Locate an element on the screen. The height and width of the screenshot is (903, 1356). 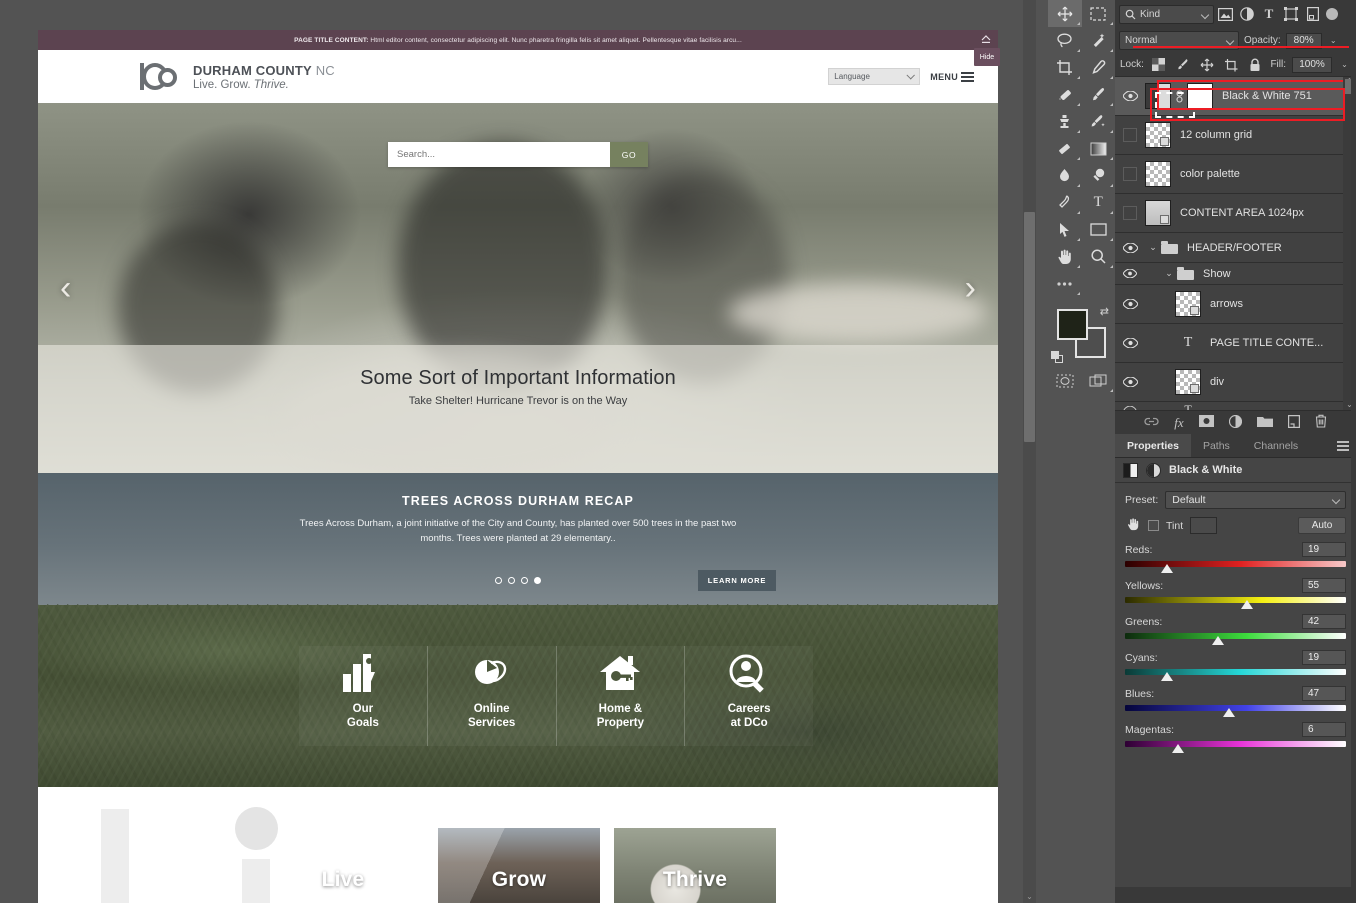
lock-transparency-icon is located at coordinates (1159, 65).